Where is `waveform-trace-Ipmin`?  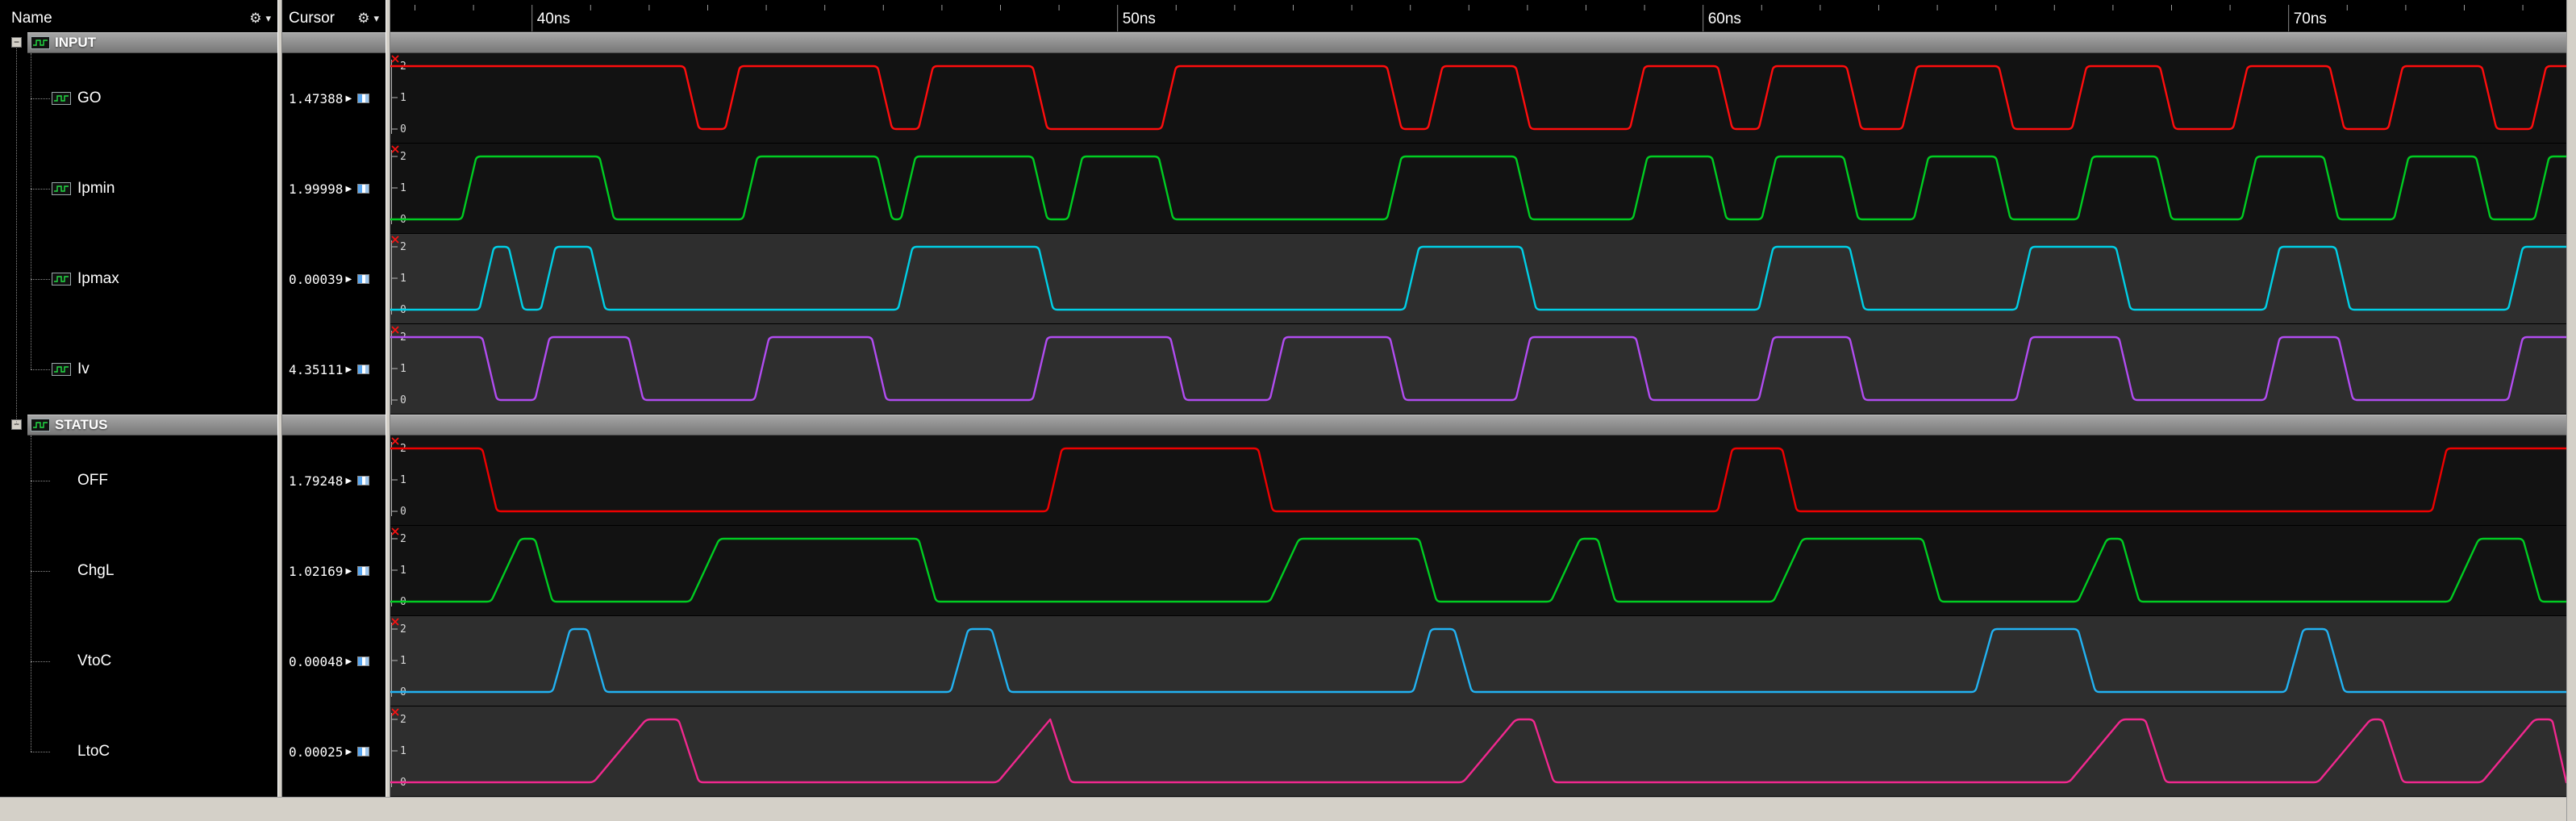
waveform-trace-Ipmin is located at coordinates (1478, 188).